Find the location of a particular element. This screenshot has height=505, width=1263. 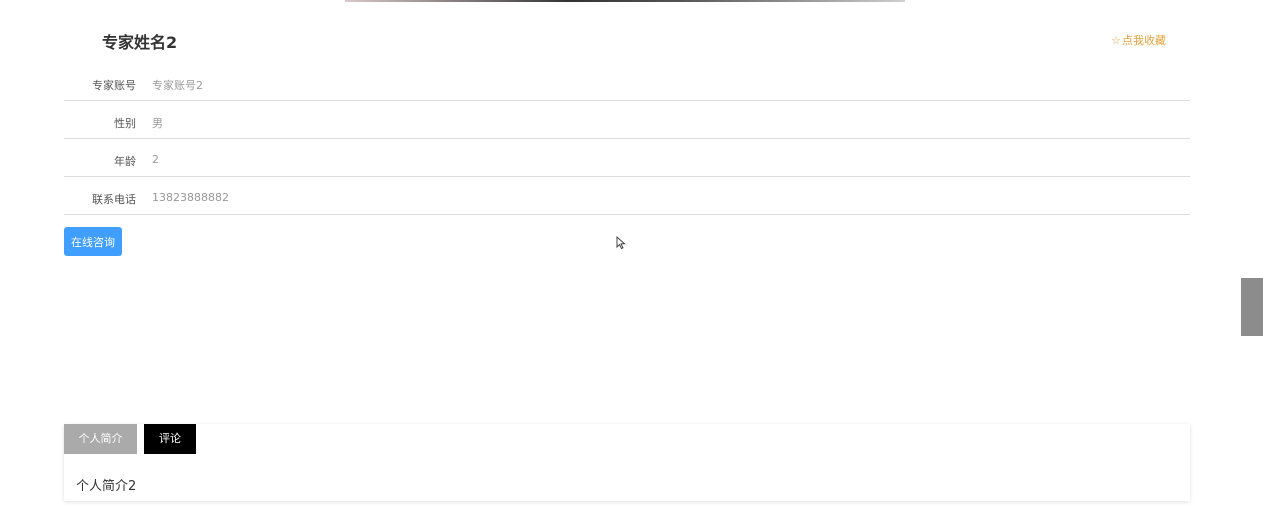

intro-content: 个人简介2 is located at coordinates (106, 486).